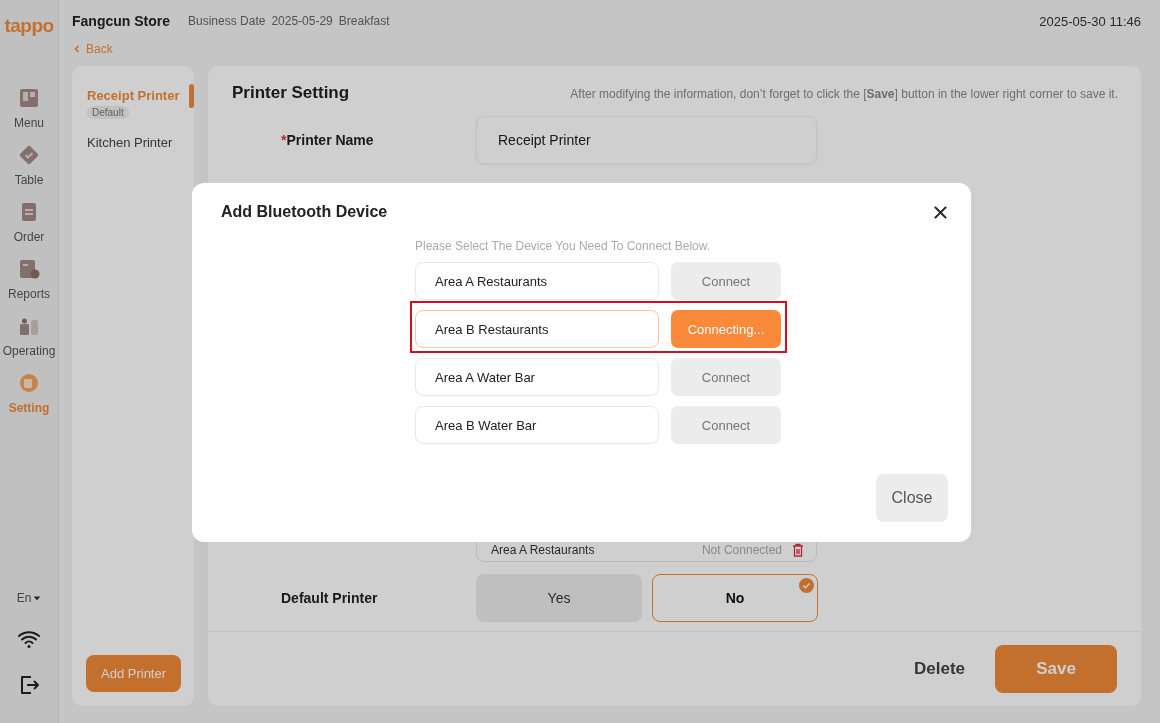 The width and height of the screenshot is (1160, 723). Describe the element at coordinates (227, 21) in the screenshot. I see `business-date-label: Business Date` at that location.